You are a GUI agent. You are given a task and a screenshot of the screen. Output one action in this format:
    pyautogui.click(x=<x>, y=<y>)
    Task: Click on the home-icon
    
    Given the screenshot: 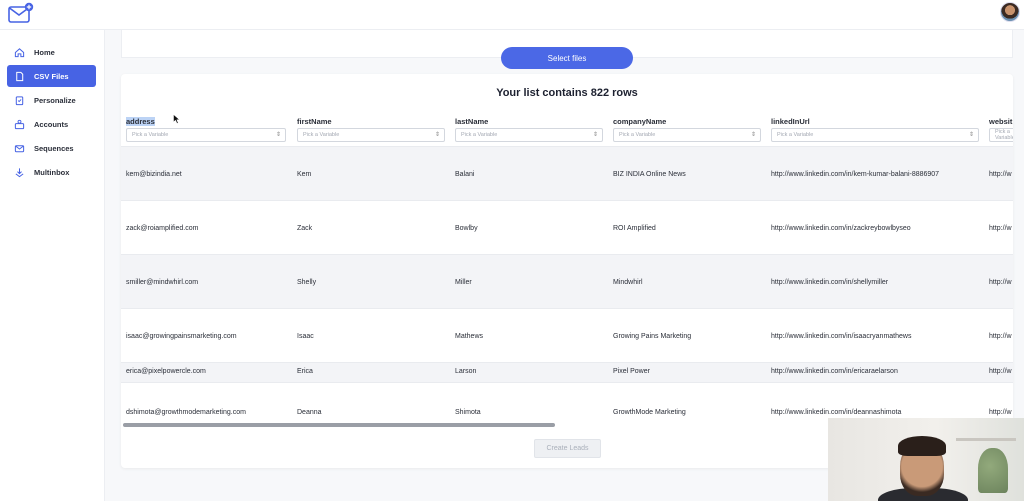 What is the action you would take?
    pyautogui.click(x=19, y=52)
    